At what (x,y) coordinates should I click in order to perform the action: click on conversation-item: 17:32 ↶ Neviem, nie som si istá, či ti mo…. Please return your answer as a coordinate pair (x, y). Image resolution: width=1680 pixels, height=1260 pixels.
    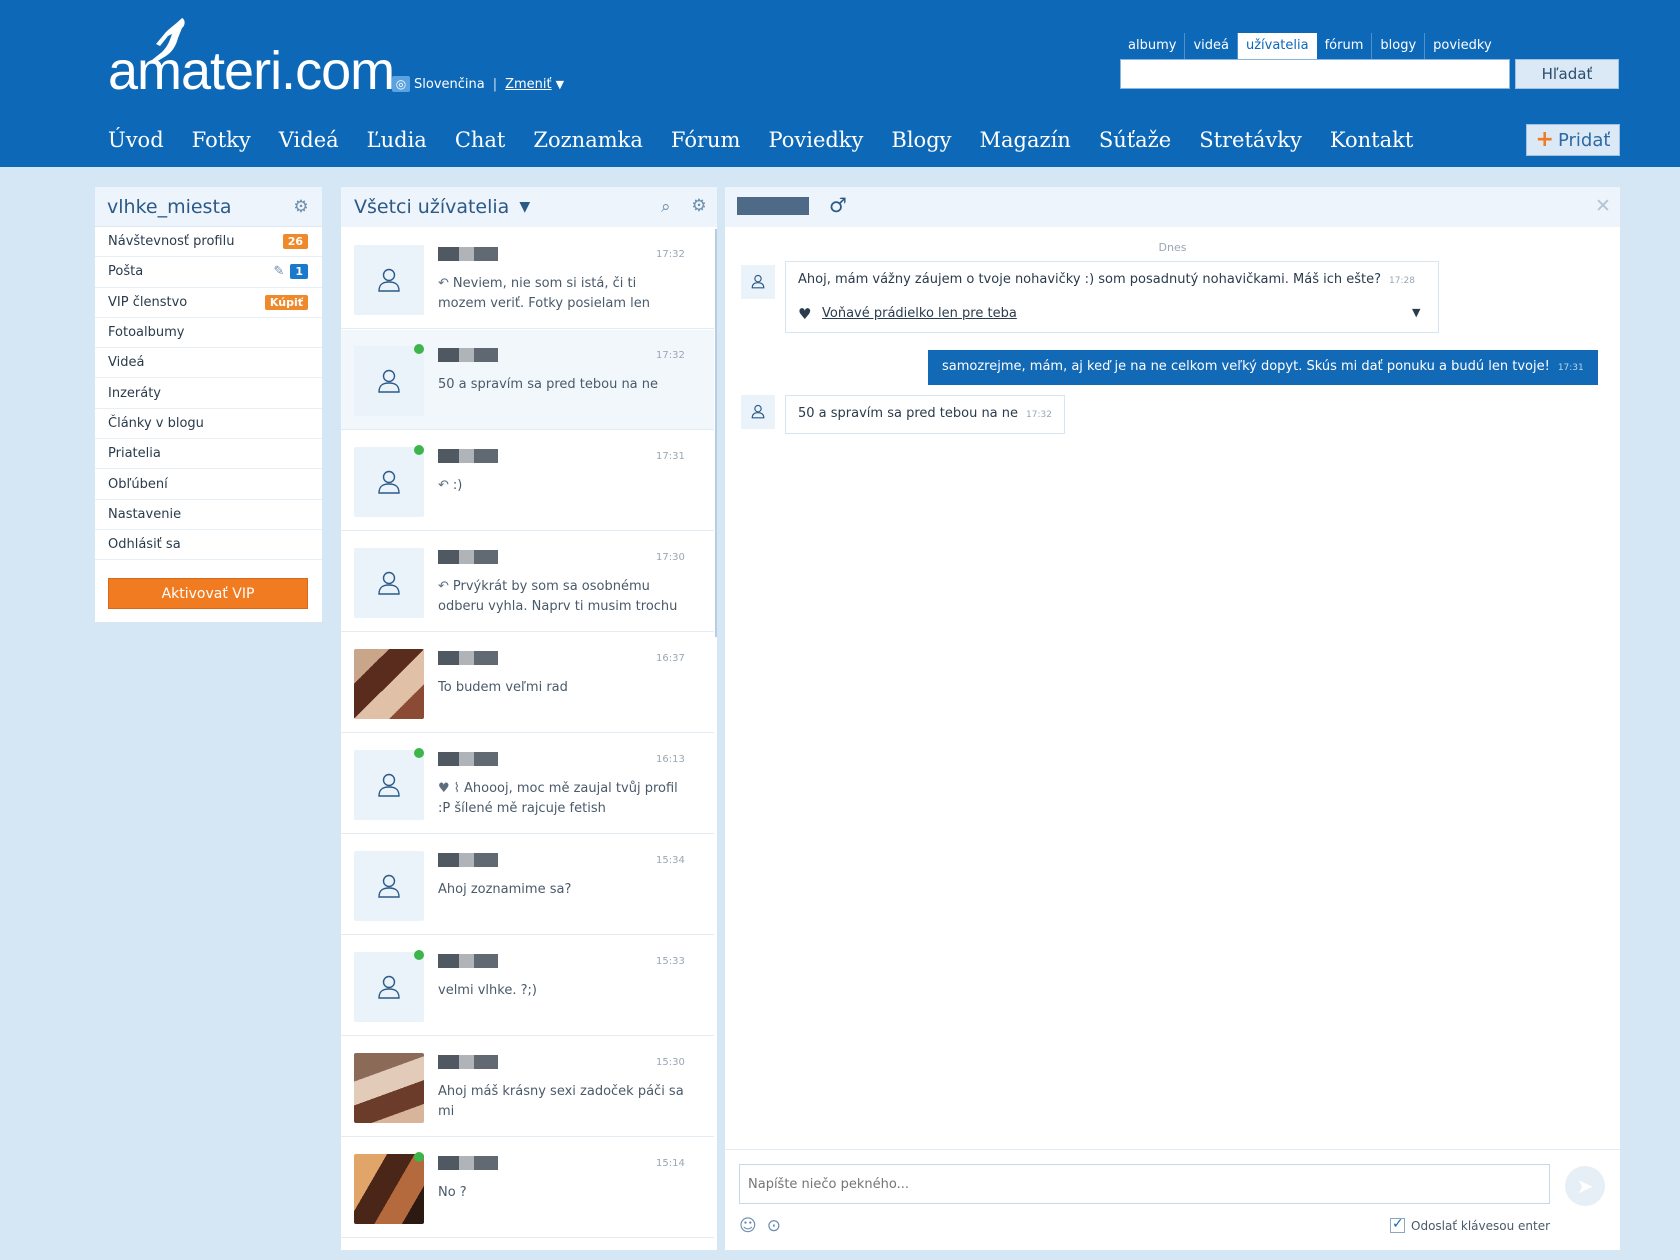
    Looking at the image, I should click on (527, 279).